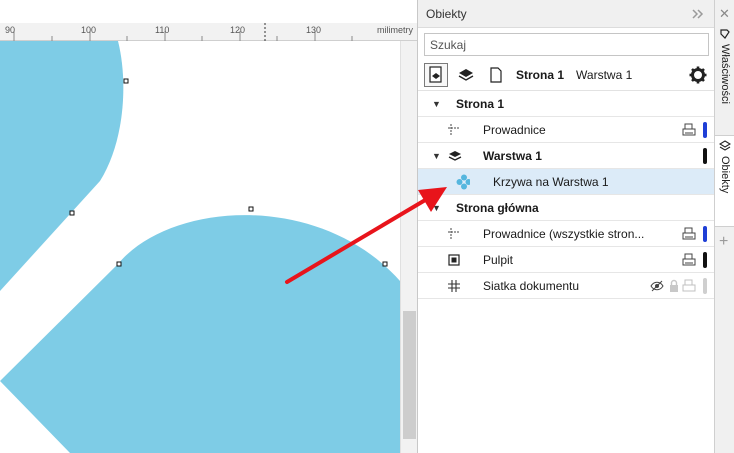 The height and width of the screenshot is (453, 734). I want to click on tree-row-document-grid: Siatka dokumentu, so click(566, 286).